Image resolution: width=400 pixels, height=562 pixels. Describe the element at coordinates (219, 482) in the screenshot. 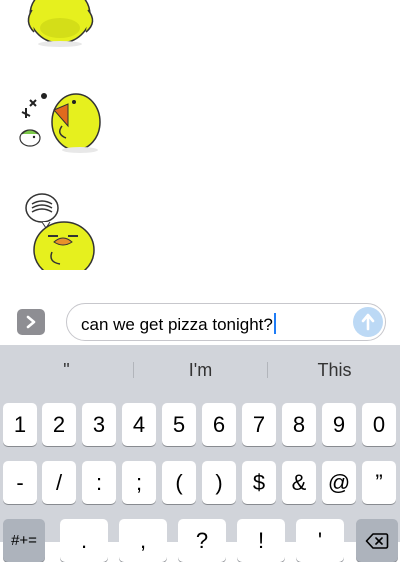

I see `key-close-paren: )` at that location.